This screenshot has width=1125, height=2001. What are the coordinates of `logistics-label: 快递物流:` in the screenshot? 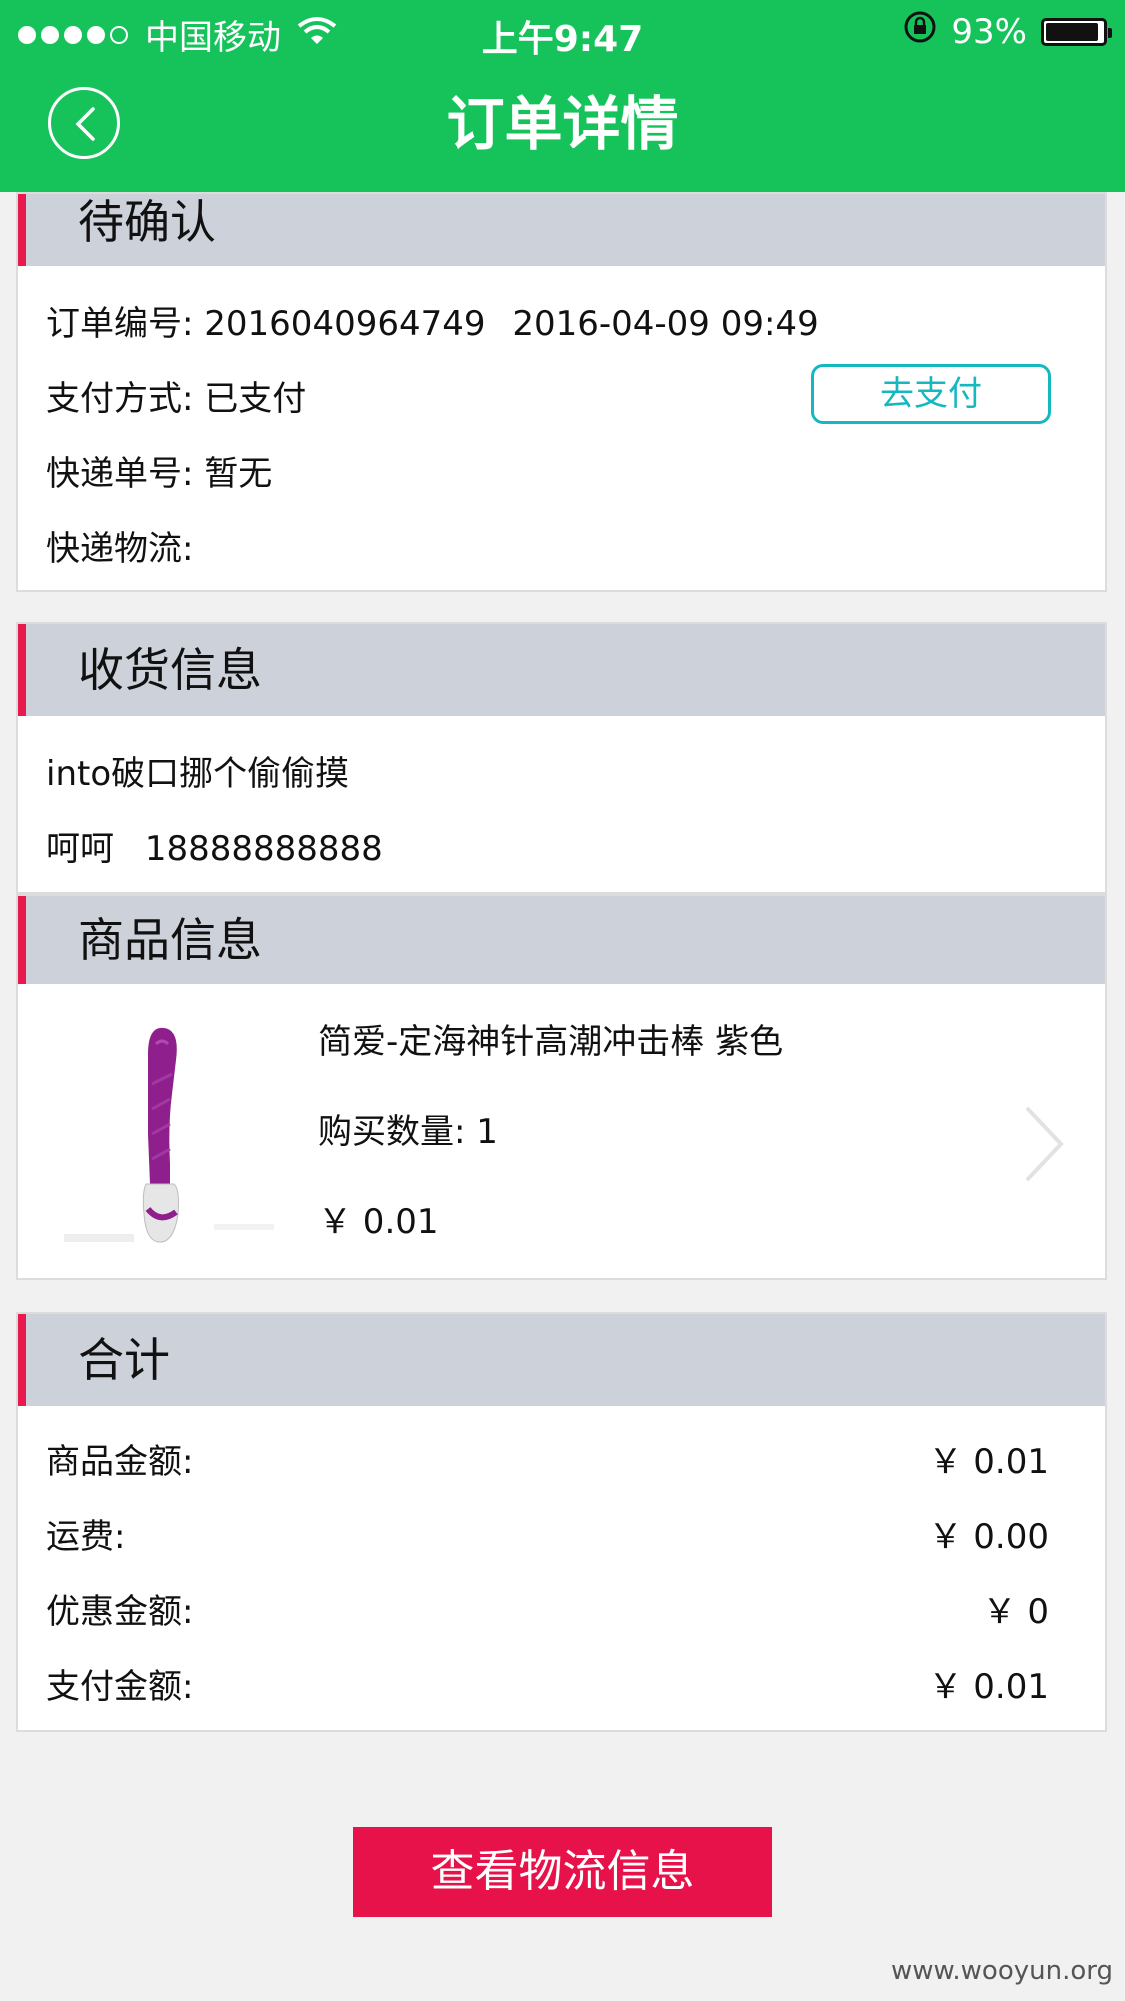 It's located at (120, 549).